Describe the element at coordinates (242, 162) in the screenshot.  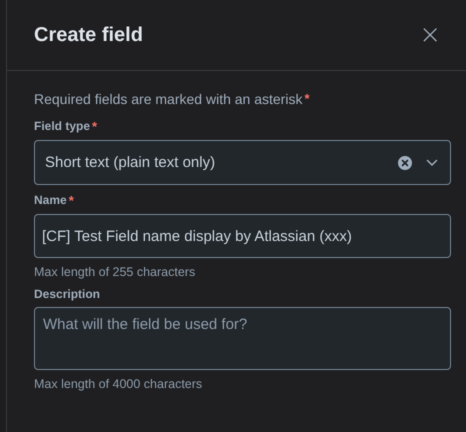
I see `select-field: Short text (plain text only)` at that location.